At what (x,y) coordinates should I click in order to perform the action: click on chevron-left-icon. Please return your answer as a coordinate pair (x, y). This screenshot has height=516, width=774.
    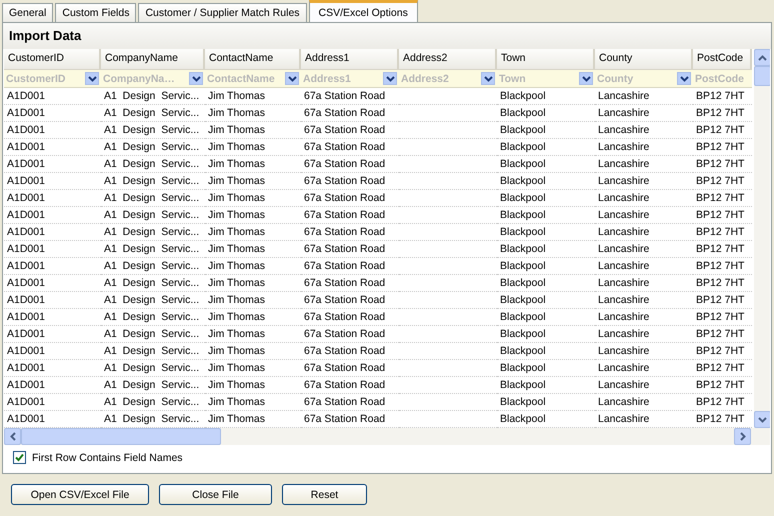
    Looking at the image, I should click on (13, 436).